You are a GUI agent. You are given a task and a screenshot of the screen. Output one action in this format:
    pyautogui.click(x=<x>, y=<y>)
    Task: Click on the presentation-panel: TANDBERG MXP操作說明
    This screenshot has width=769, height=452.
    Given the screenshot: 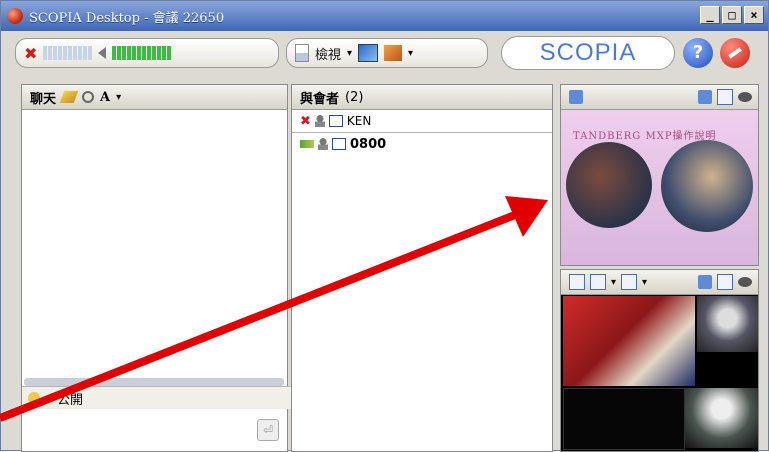 What is the action you would take?
    pyautogui.click(x=659, y=175)
    